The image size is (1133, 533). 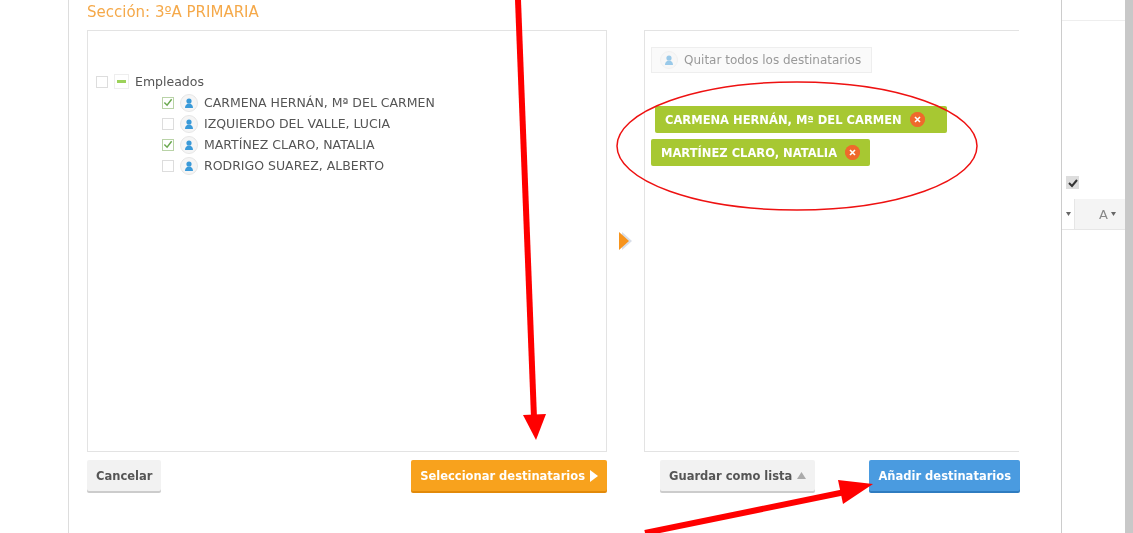 What do you see at coordinates (319, 102) in the screenshot?
I see `tree-item-label: CARMENA HERNÁN, Mª DEL CARMEN` at bounding box center [319, 102].